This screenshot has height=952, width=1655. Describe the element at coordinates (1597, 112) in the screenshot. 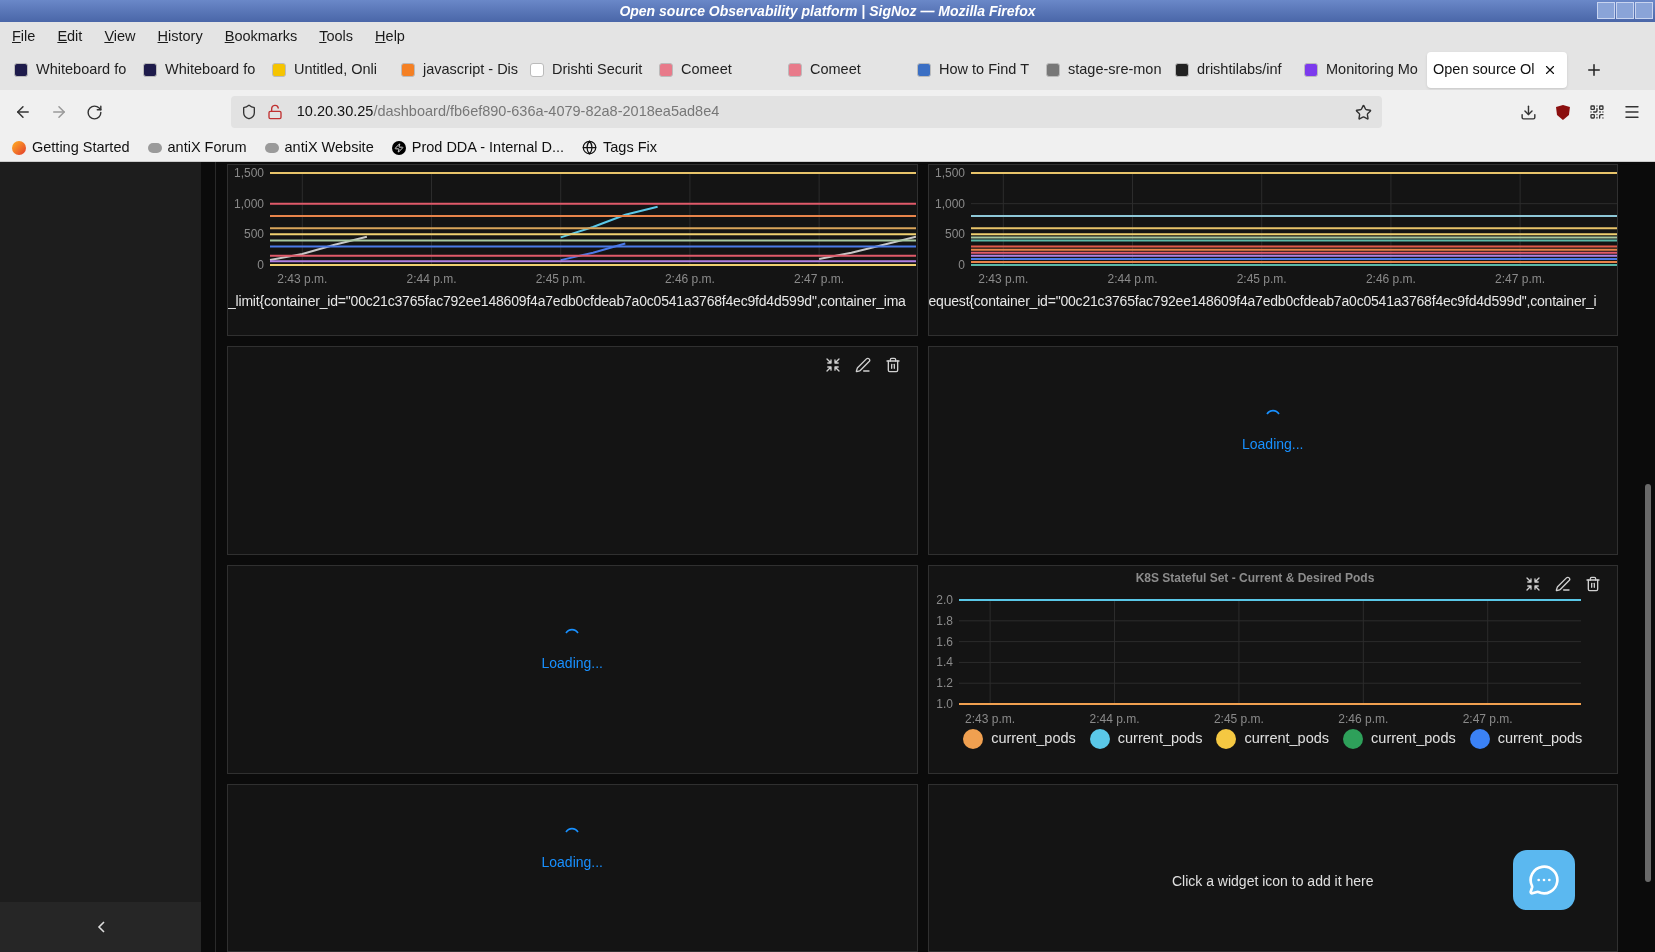

I see `qr-code-icon` at that location.